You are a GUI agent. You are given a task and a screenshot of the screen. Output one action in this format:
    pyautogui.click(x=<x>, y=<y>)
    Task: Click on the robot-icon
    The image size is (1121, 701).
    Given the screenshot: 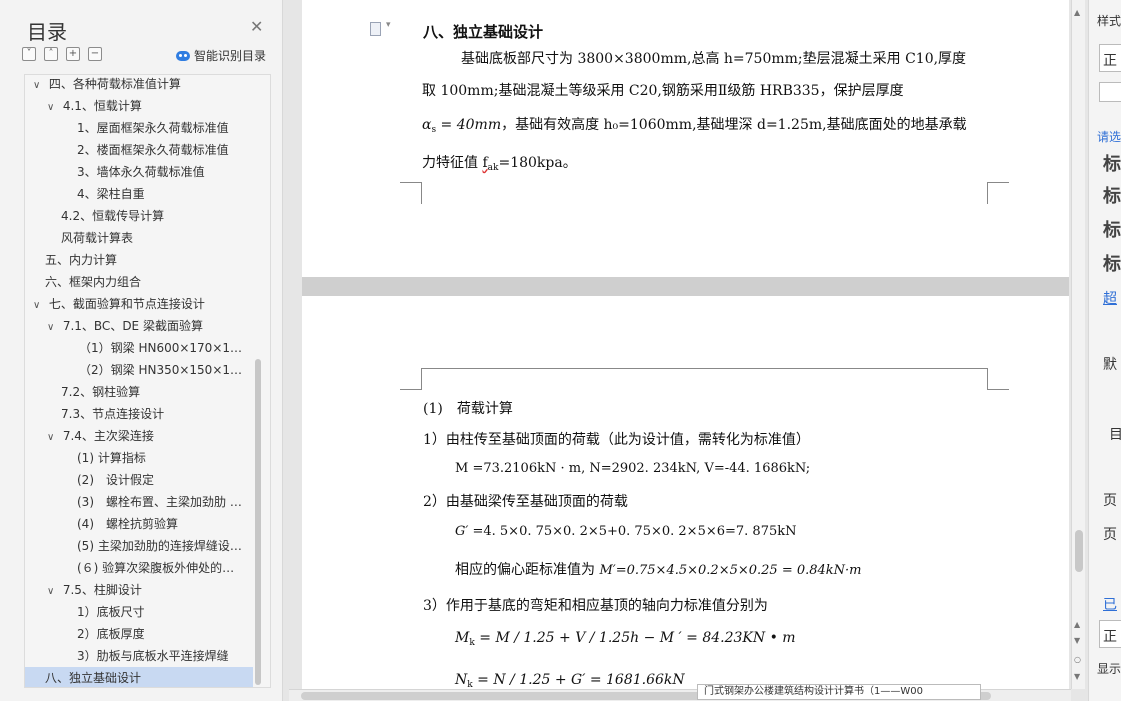 What is the action you would take?
    pyautogui.click(x=183, y=55)
    